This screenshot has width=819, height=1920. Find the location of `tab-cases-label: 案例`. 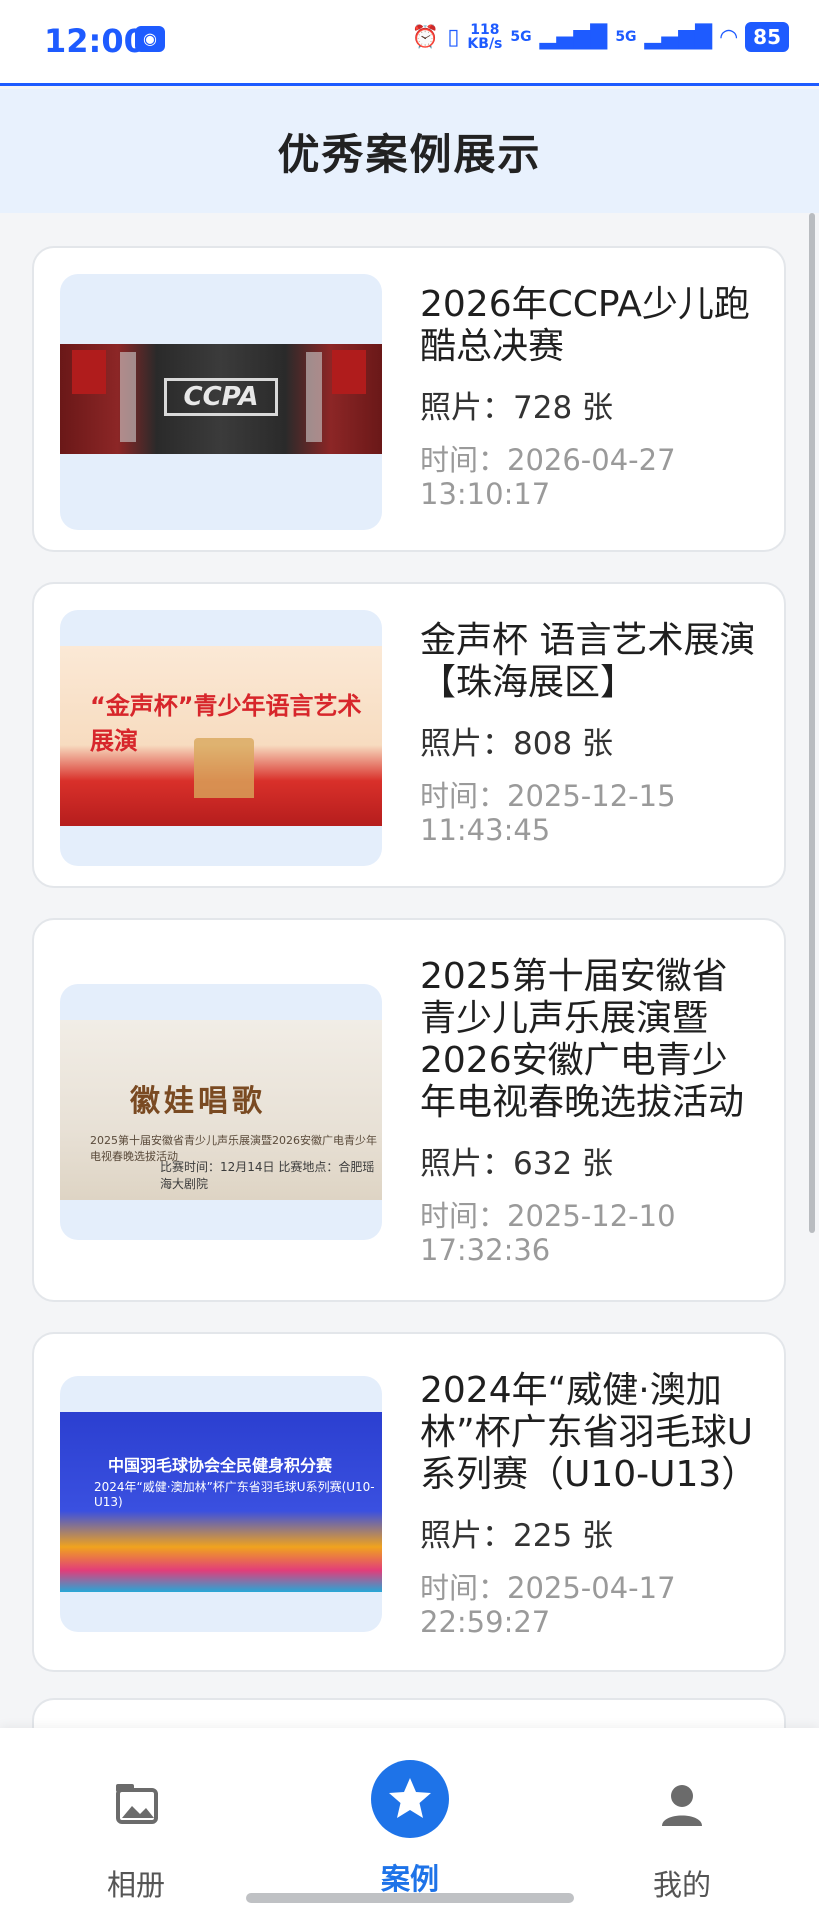

tab-cases-label: 案例 is located at coordinates (409, 1879).